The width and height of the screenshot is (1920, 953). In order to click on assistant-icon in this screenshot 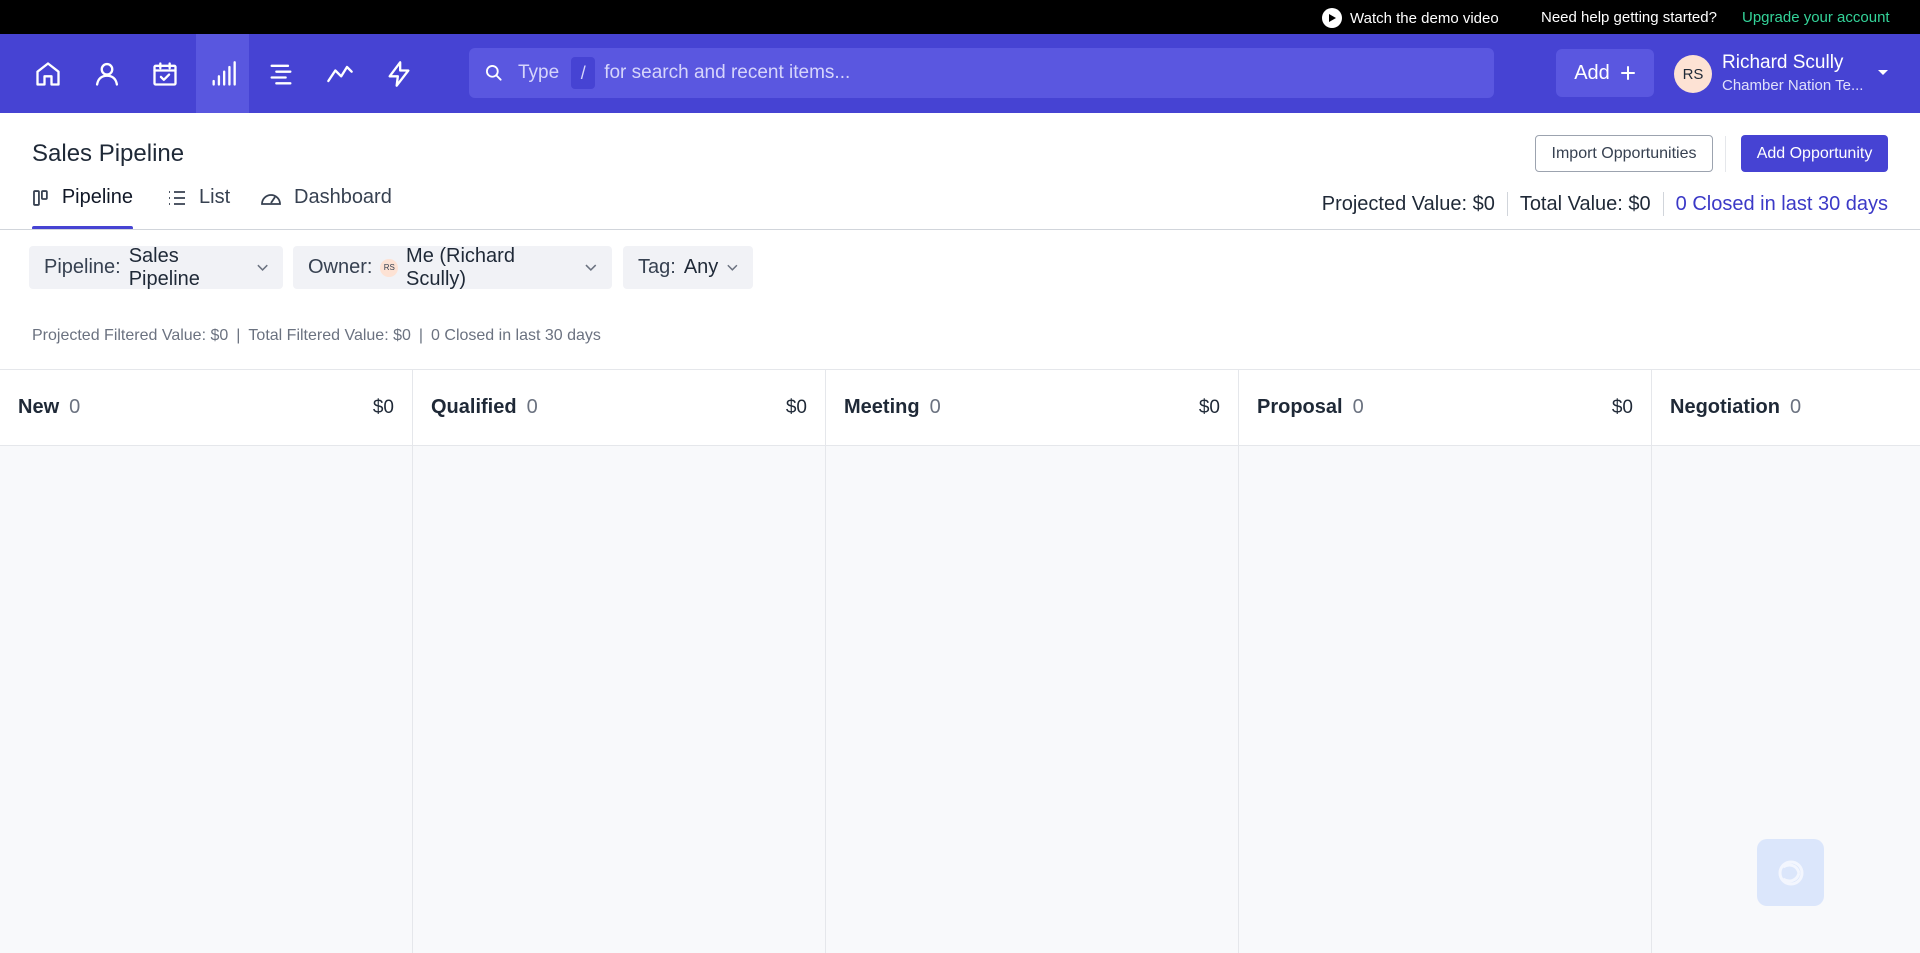, I will do `click(1790, 872)`.